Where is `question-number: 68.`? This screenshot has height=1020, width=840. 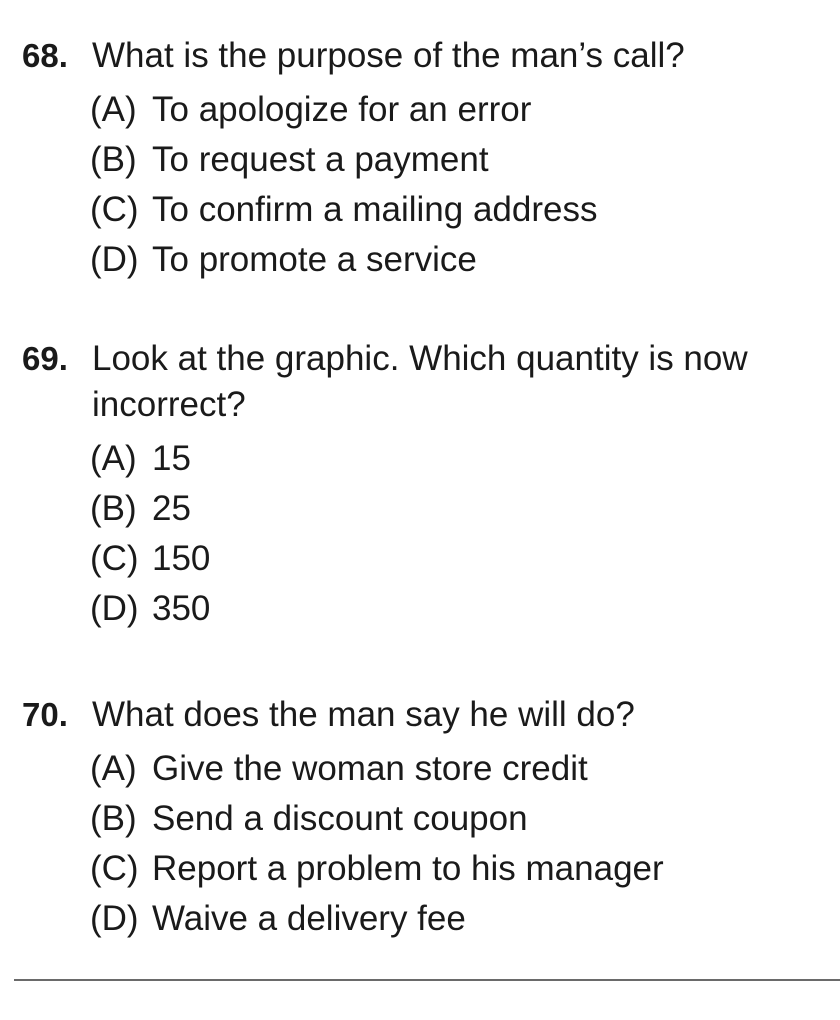 question-number: 68. is located at coordinates (45, 55).